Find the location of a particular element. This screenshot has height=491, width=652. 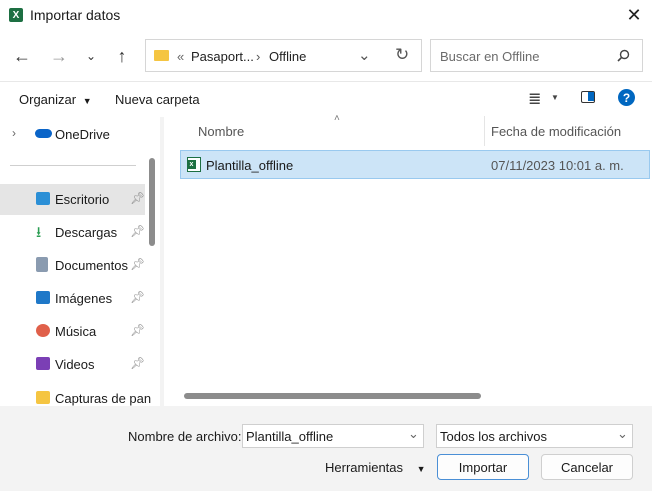

close-icon: ✕ is located at coordinates (634, 14).